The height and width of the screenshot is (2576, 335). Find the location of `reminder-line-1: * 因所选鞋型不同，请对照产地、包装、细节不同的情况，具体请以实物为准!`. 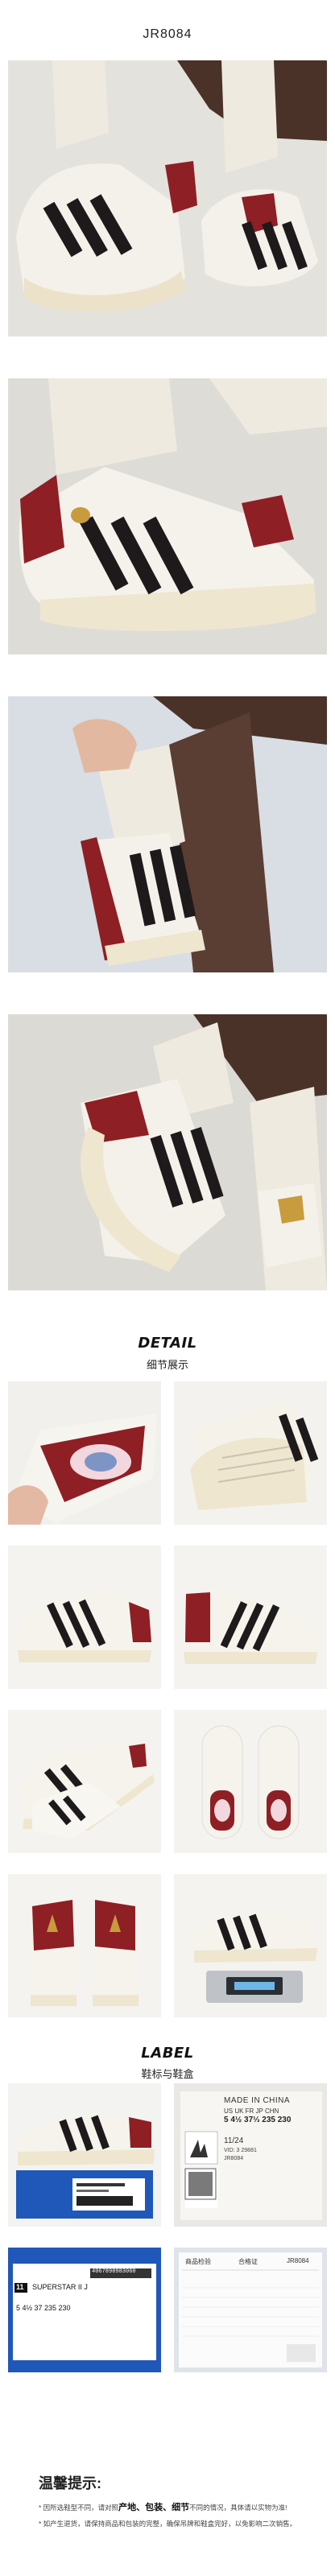

reminder-line-1: * 因所选鞋型不同，请对照产地、包装、细节不同的情况，具体请以实物为准! is located at coordinates (163, 2508).